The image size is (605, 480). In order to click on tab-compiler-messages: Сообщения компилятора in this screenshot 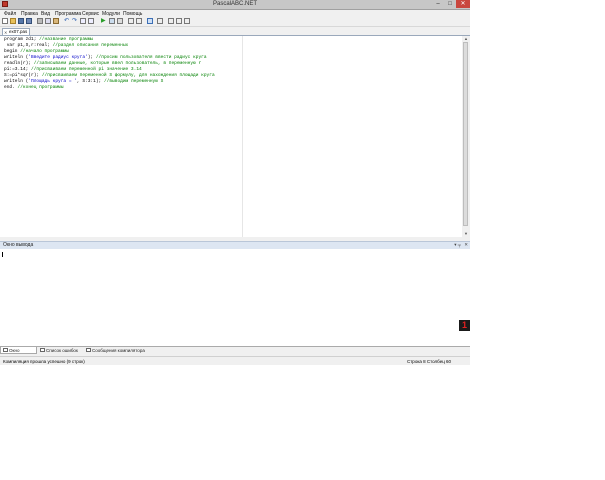, I will do `click(115, 350)`.